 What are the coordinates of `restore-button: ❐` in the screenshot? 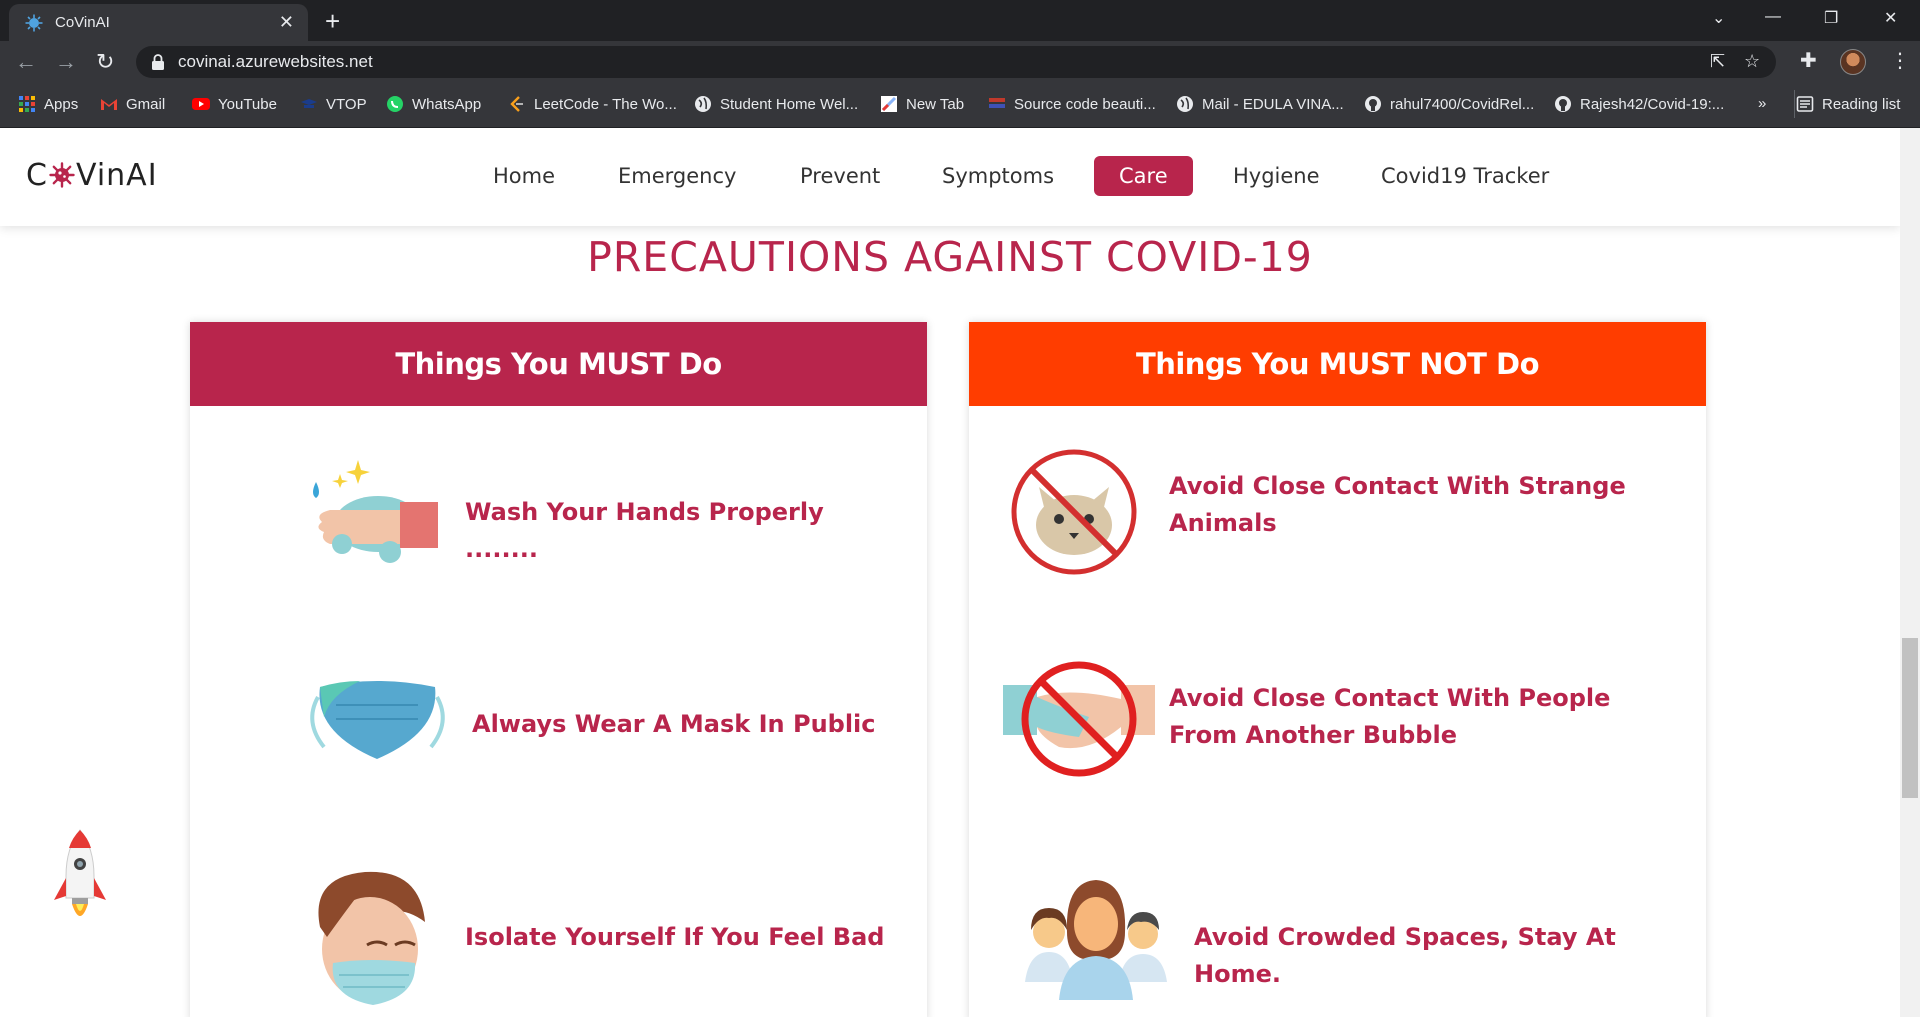 It's located at (1831, 18).